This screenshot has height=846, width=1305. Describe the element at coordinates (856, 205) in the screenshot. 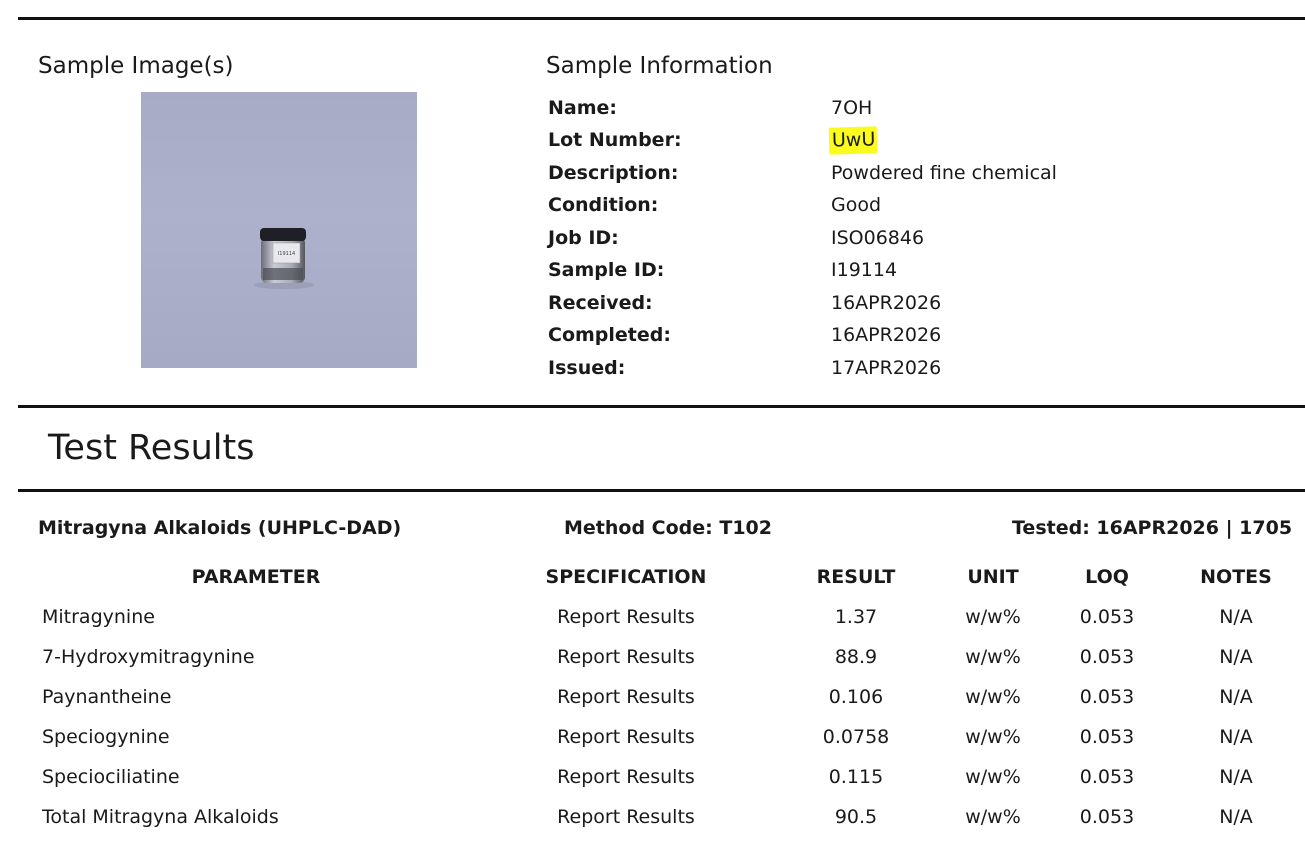

I see `condition-value: Good` at that location.